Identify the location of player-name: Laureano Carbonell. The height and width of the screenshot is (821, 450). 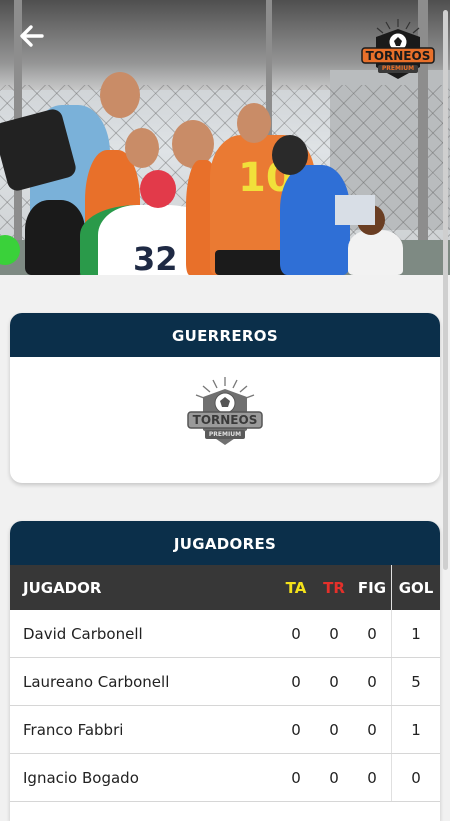
(143, 681).